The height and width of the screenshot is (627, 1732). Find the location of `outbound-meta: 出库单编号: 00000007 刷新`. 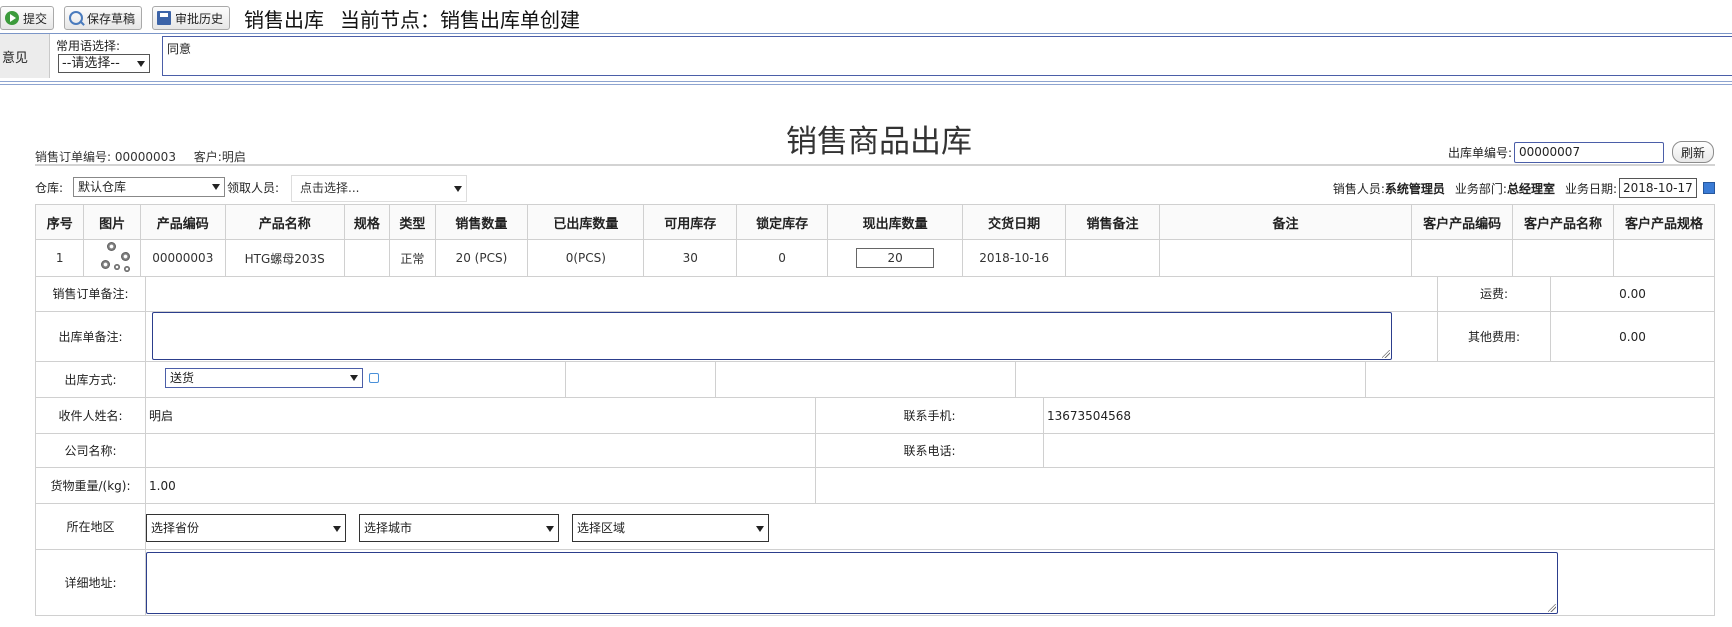

outbound-meta: 出库单编号: 00000007 刷新 is located at coordinates (1581, 152).